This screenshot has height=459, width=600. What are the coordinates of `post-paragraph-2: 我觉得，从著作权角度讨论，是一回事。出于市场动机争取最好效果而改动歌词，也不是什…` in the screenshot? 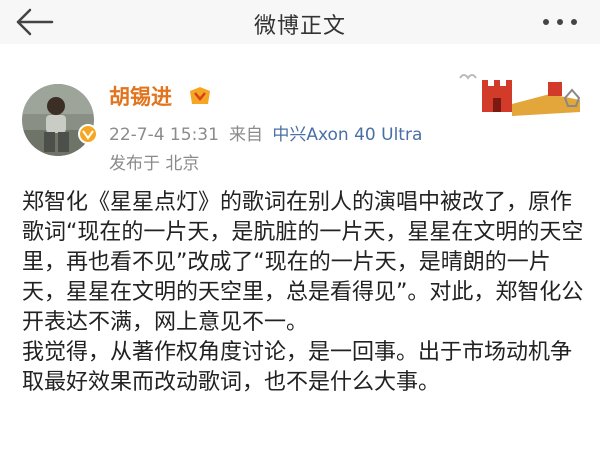 It's located at (297, 367).